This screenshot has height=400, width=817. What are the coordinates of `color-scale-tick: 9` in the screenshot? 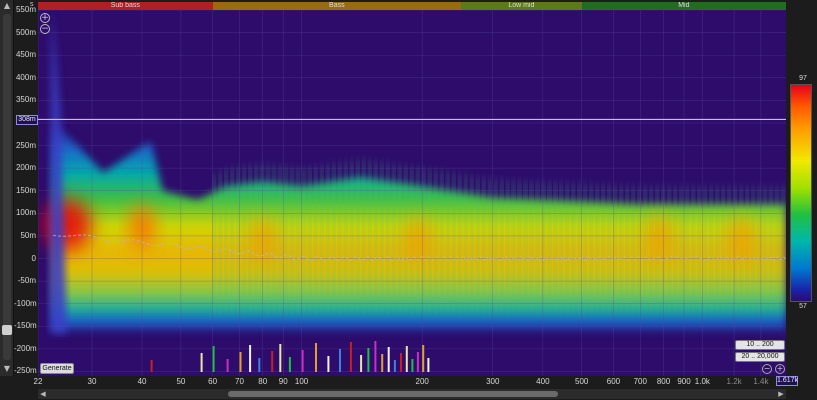 It's located at (814, 91).